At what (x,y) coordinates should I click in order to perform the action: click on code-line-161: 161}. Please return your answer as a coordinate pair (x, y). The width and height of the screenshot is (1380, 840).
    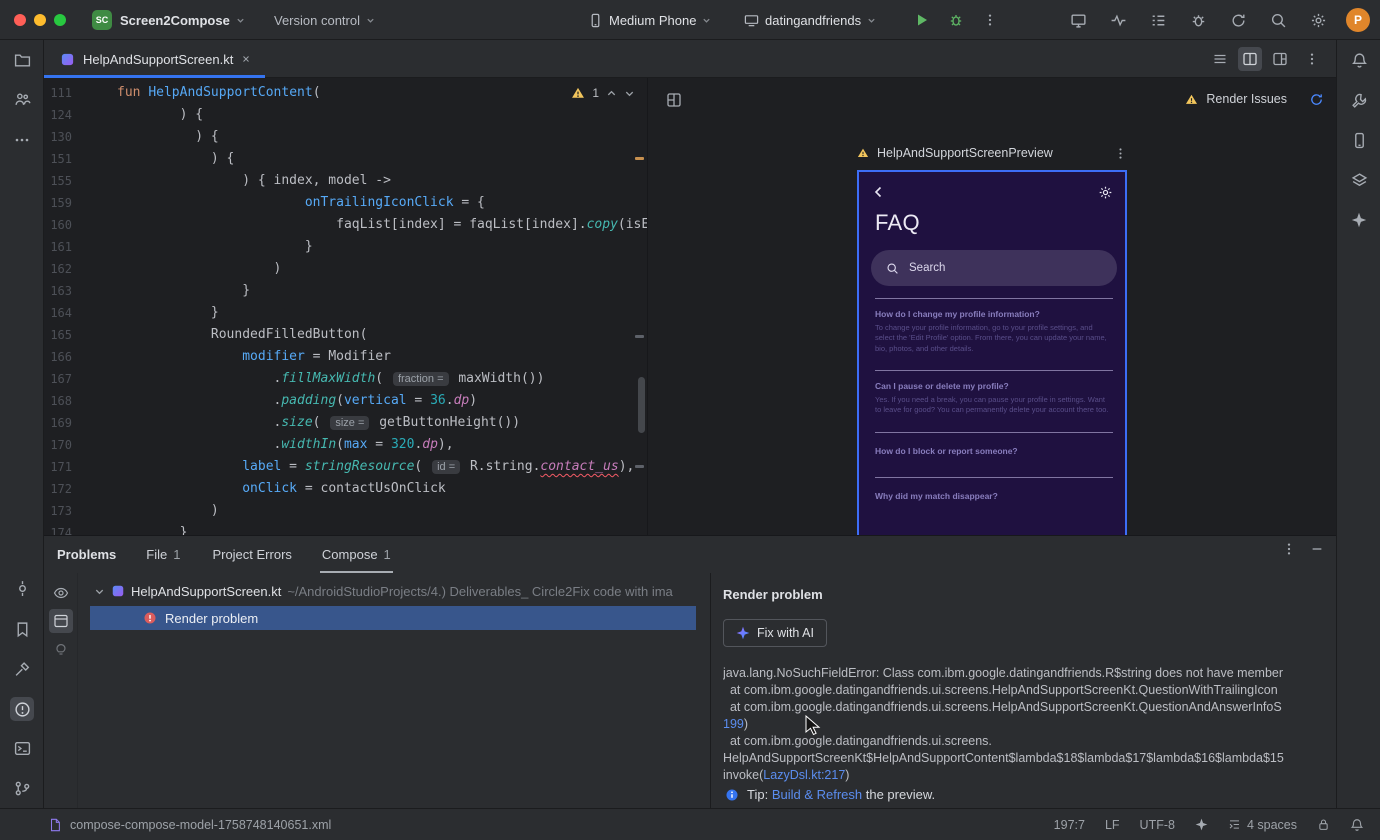
    Looking at the image, I should click on (345, 247).